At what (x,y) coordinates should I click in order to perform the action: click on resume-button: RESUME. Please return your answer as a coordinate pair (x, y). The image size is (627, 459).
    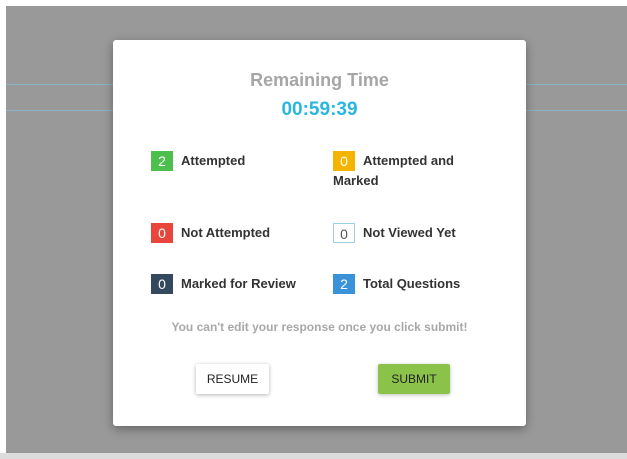
    Looking at the image, I should click on (232, 379).